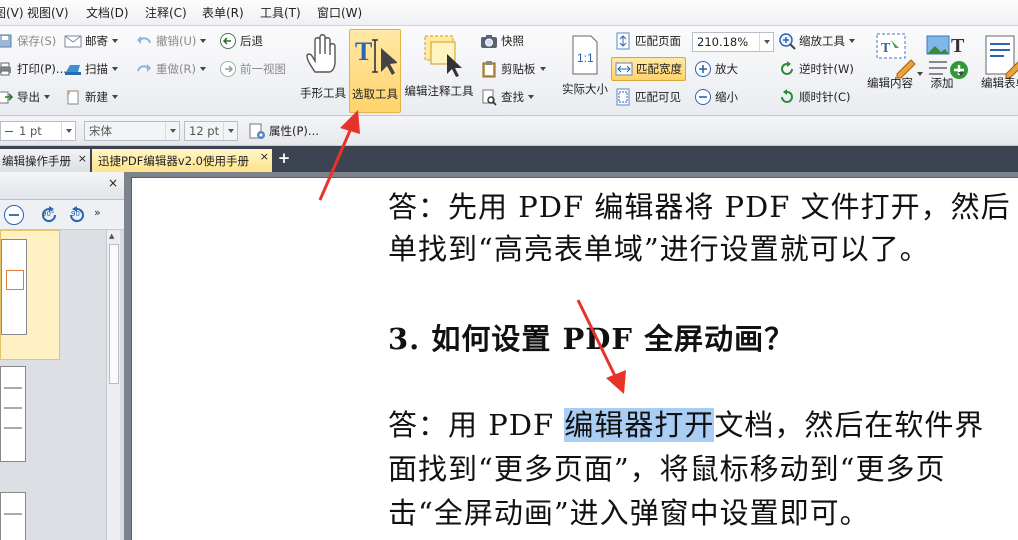 The width and height of the screenshot is (1018, 540). Describe the element at coordinates (601, 346) in the screenshot. I see `arrow-to-selected-text` at that location.